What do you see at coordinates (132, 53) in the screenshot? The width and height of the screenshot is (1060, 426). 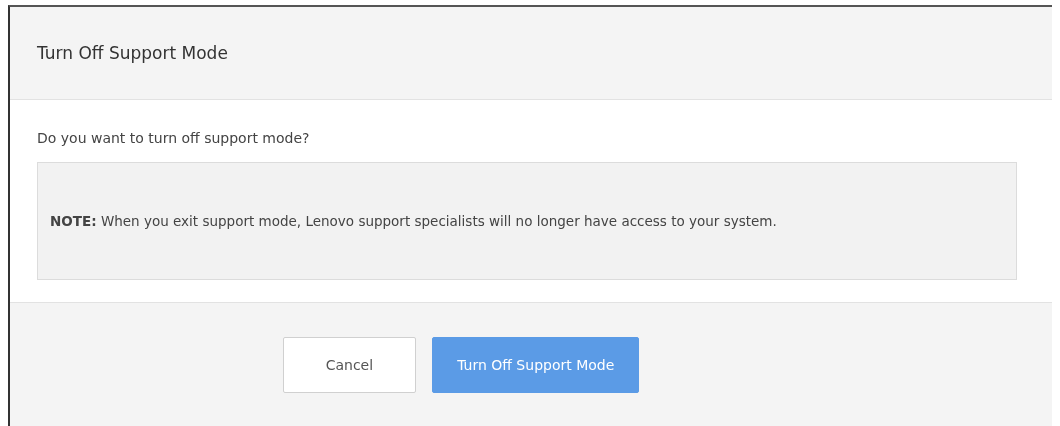 I see `dialog-title: Turn Off Support Mode` at bounding box center [132, 53].